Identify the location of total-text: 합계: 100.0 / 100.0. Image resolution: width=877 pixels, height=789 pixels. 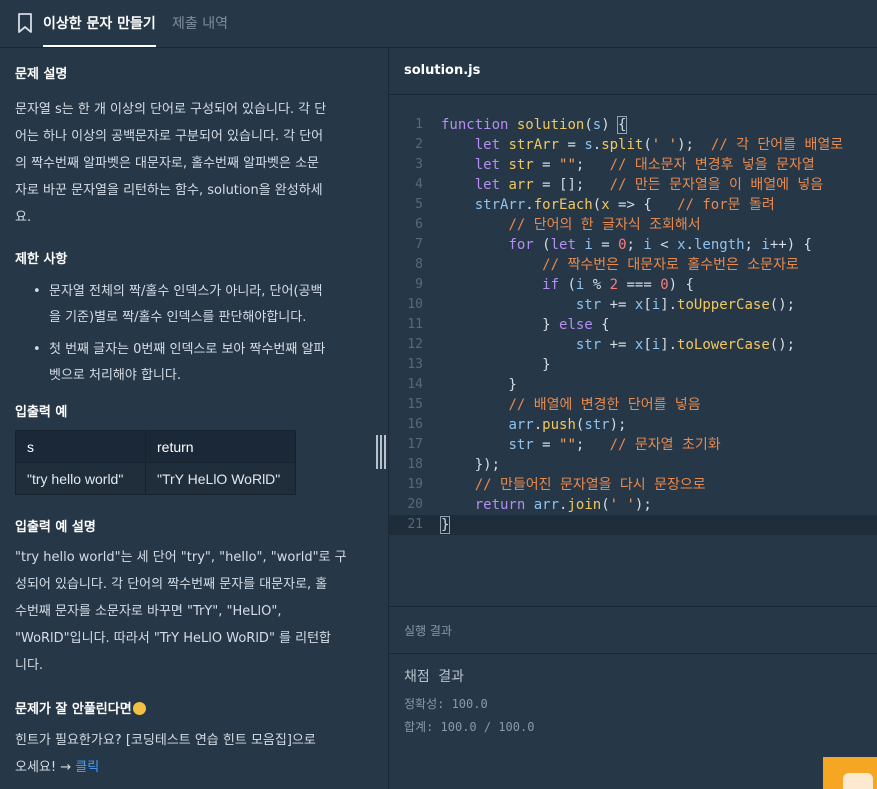
(469, 727).